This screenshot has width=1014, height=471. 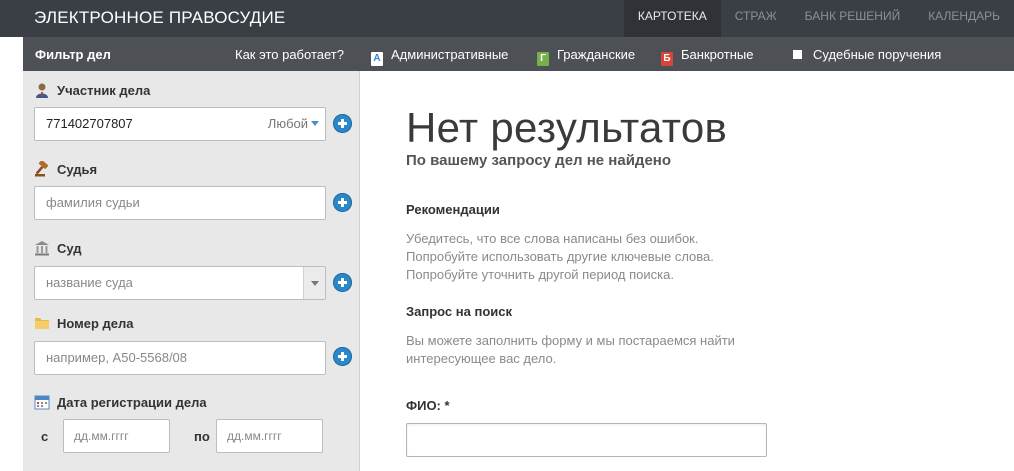 I want to click on participant-label: Участник дела, so click(x=92, y=90).